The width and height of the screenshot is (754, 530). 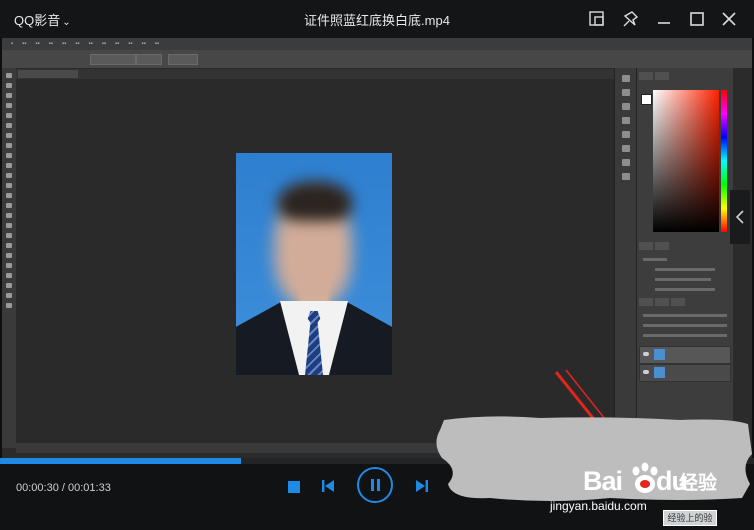 I want to click on next-button, so click(x=422, y=488).